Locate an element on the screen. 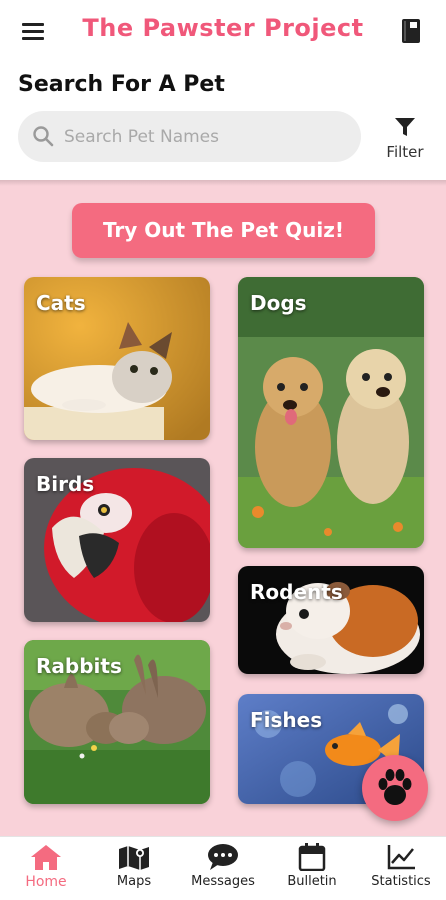 The height and width of the screenshot is (900, 446). app-bar: The Pawster Project is located at coordinates (223, 32).